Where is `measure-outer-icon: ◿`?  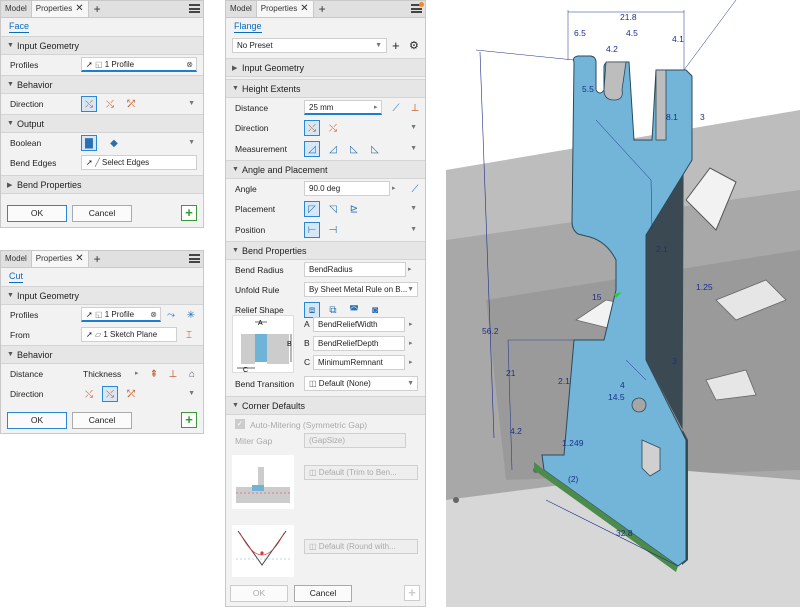 measure-outer-icon: ◿ is located at coordinates (312, 149).